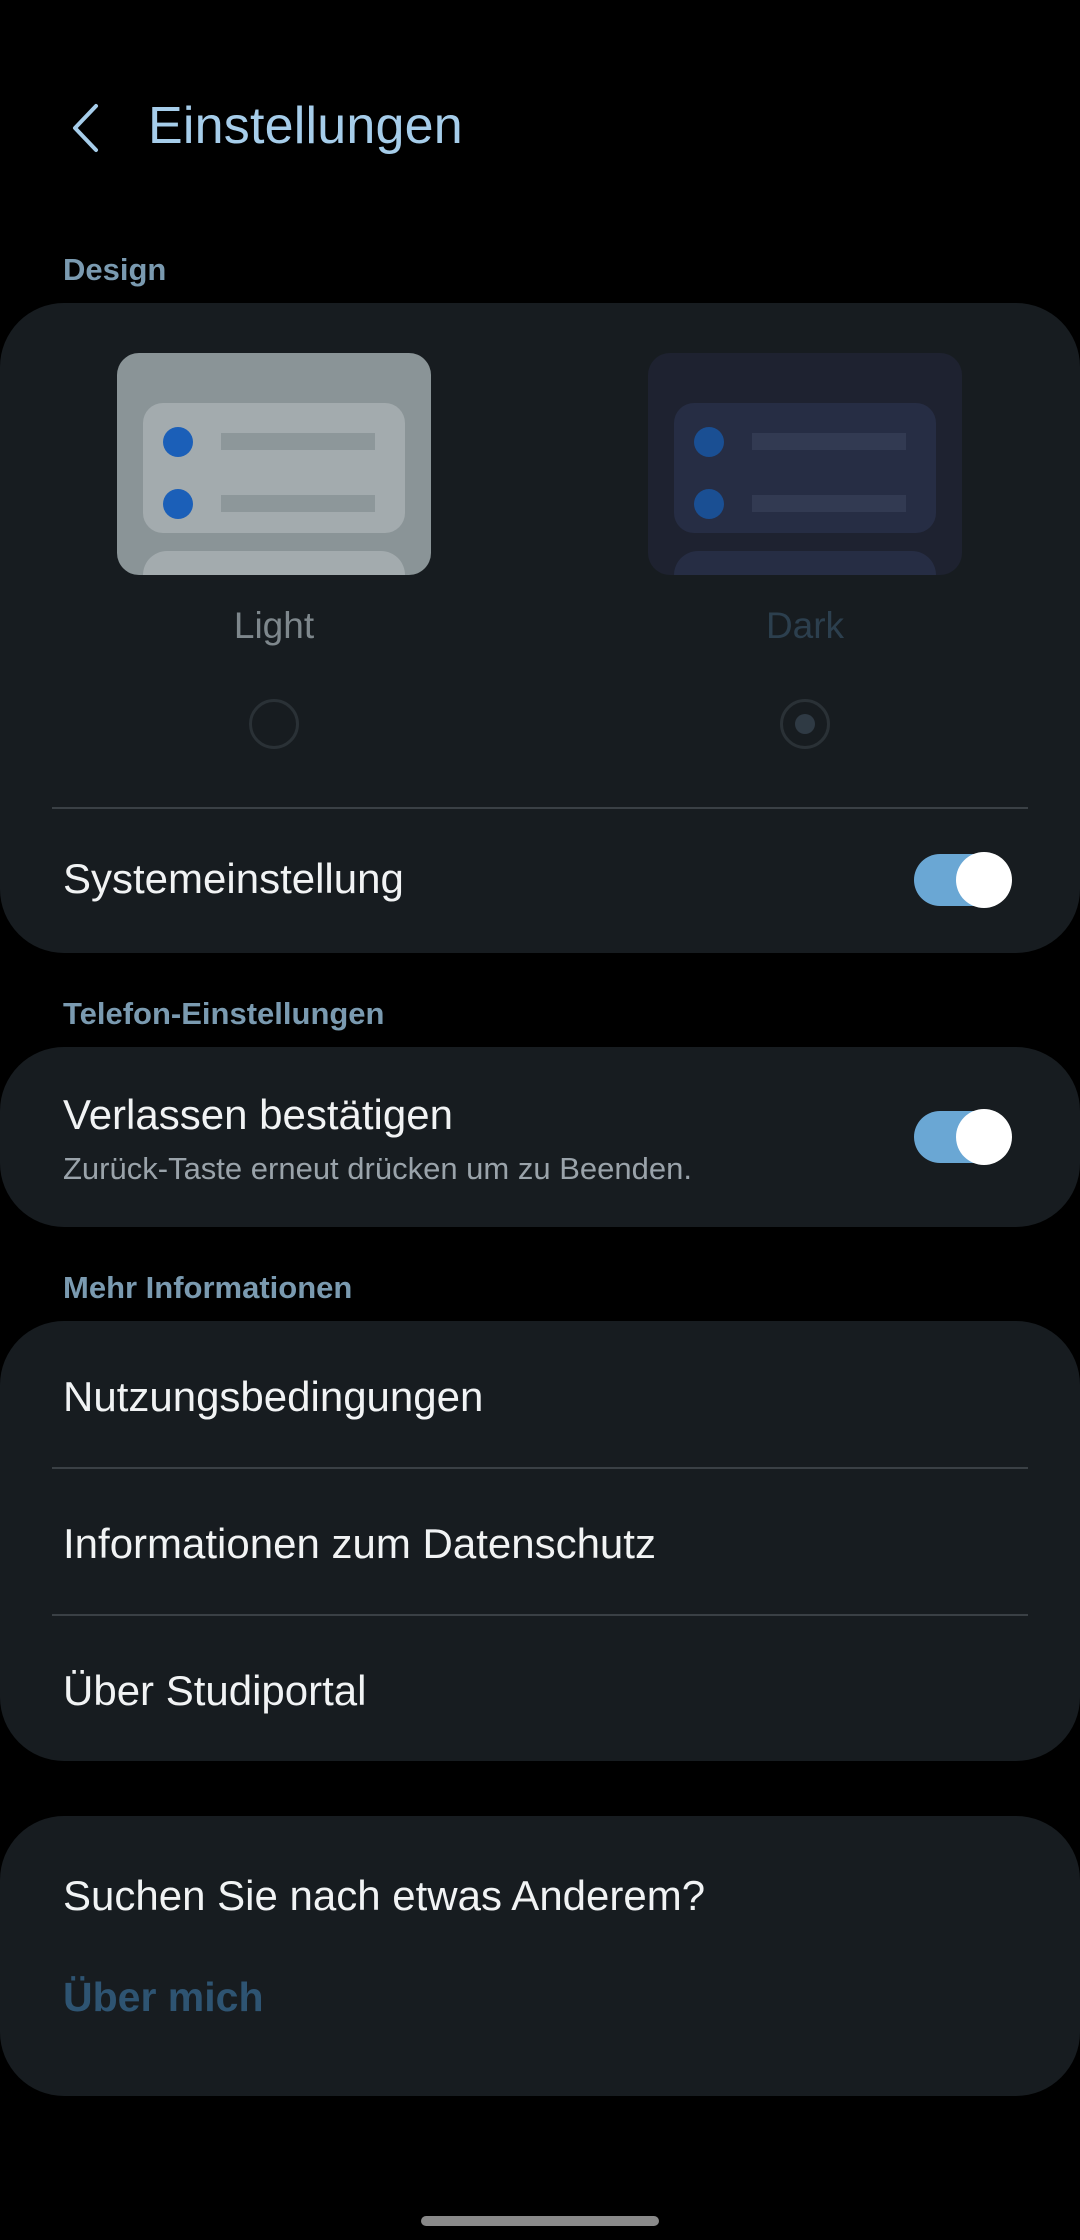 The image size is (1080, 2240). I want to click on back-button, so click(85, 128).